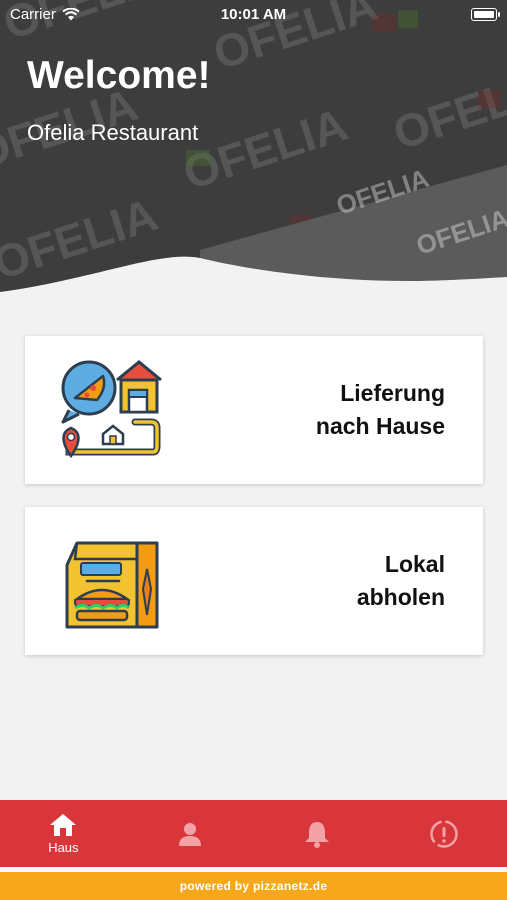  I want to click on delivery-map-icon, so click(111, 409).